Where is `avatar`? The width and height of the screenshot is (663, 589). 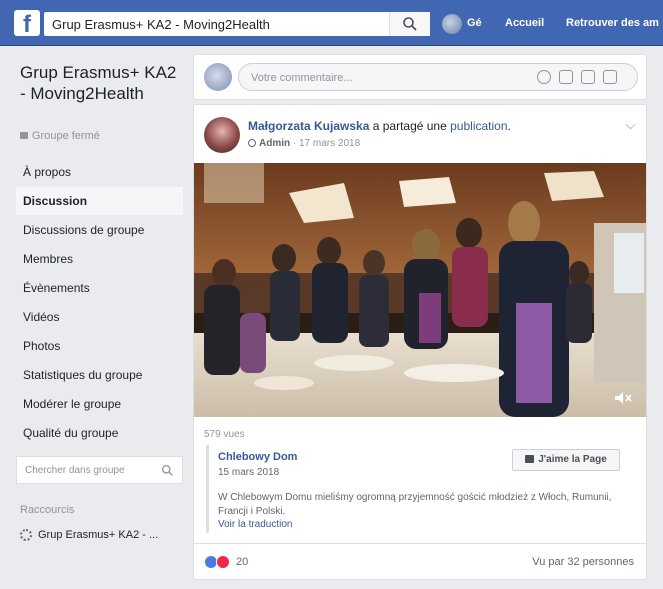 avatar is located at coordinates (218, 77).